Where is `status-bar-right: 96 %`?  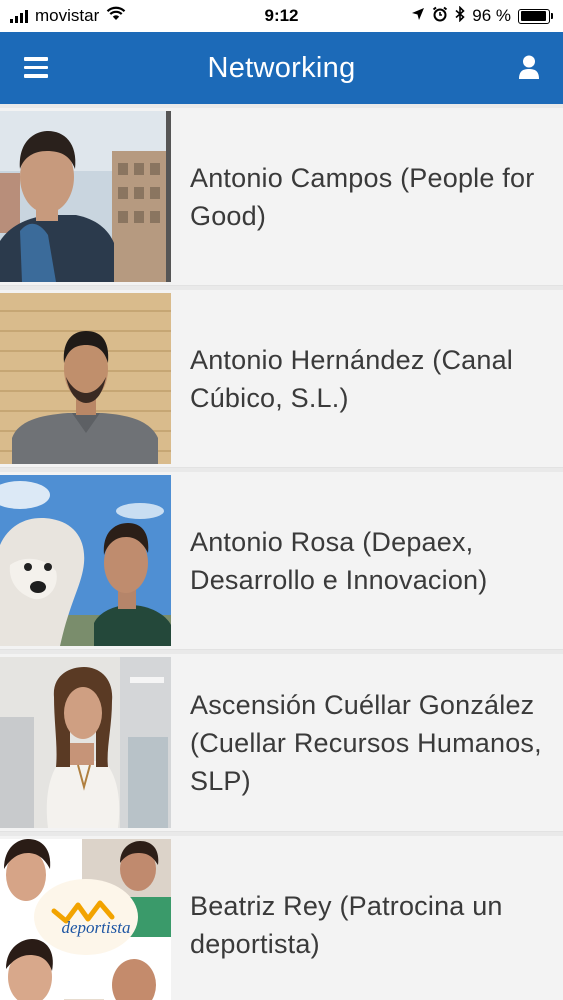
status-bar-right: 96 % is located at coordinates (482, 16).